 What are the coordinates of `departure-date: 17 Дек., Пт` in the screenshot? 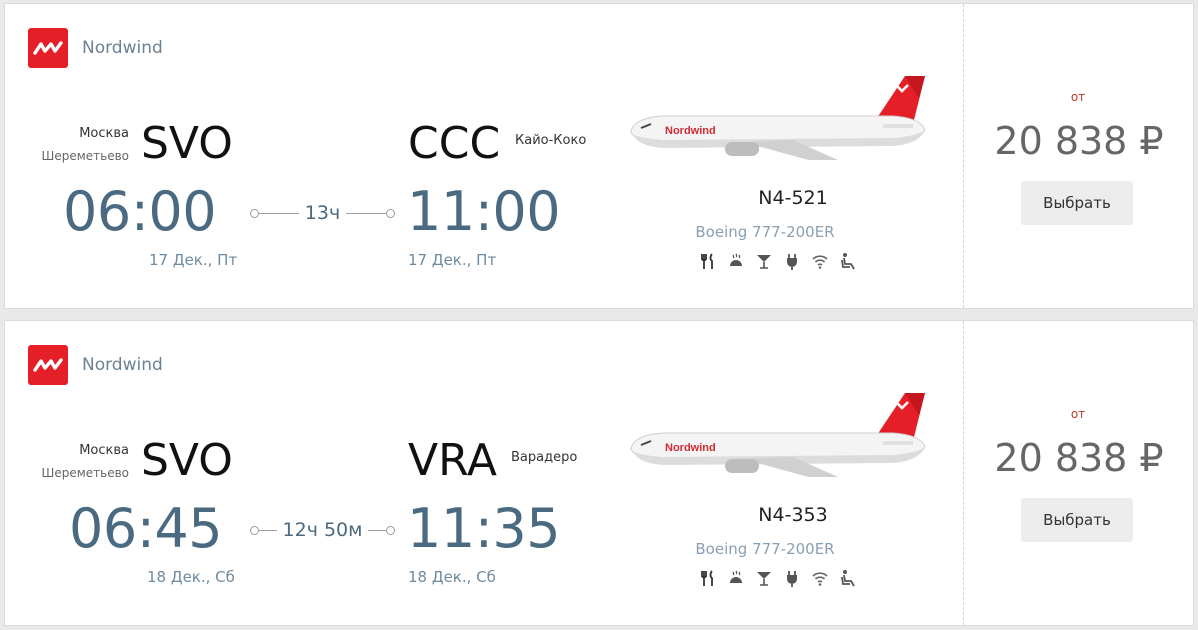 It's located at (193, 260).